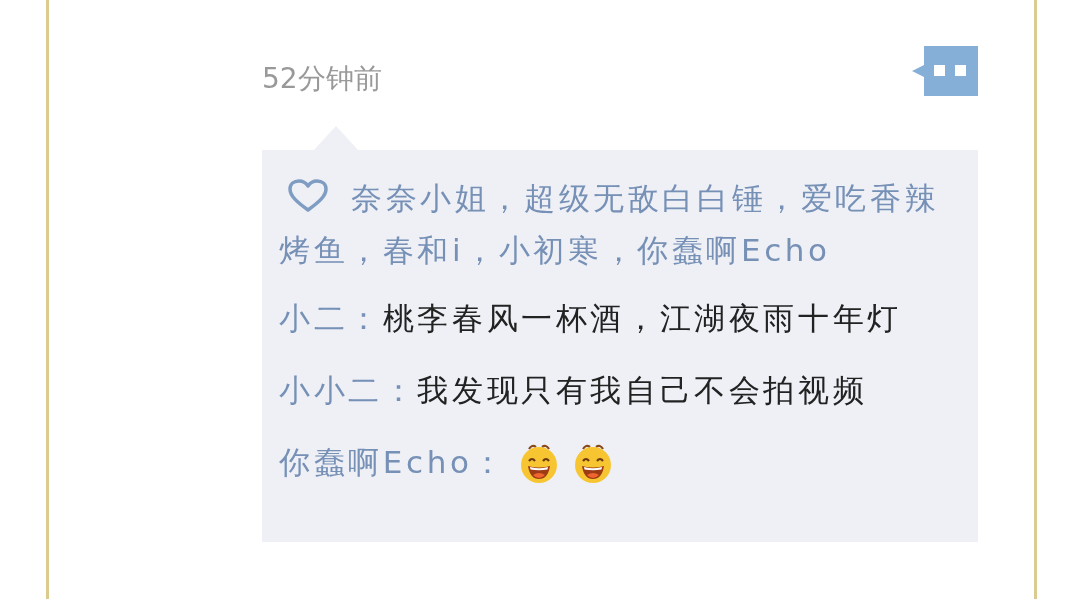 This screenshot has width=1080, height=599. I want to click on likes-list: 奈奈小姐，超级无敌白白锤，爱吃香辣烤鱼，春和i，小初寒，你蠢啊Echo, so click(623, 224).